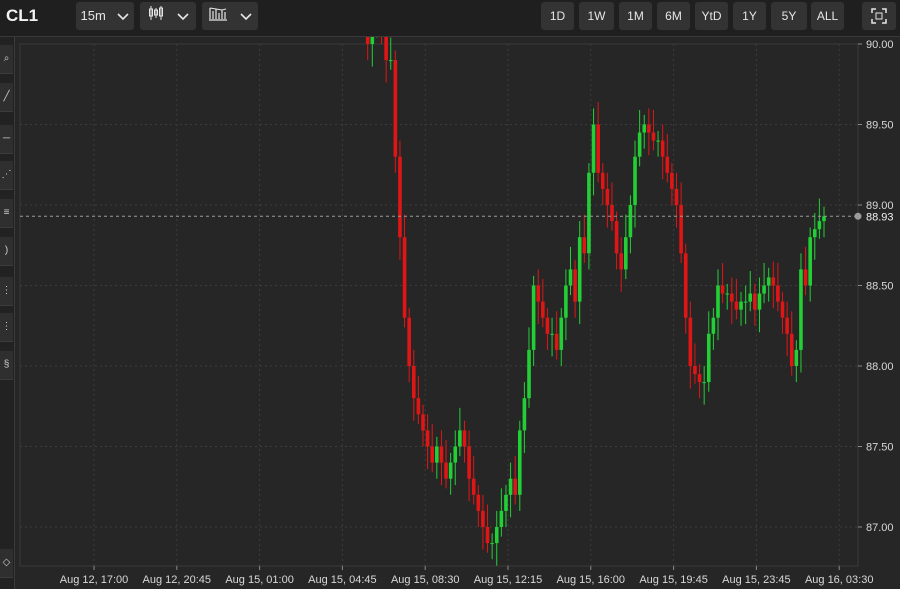 Image resolution: width=900 pixels, height=589 pixels. I want to click on horizontal-line-icon: ─, so click(6, 139).